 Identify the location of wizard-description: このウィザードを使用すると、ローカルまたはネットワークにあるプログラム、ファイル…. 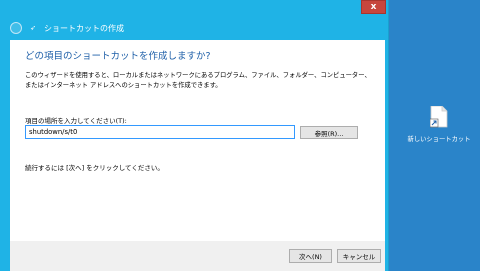
(198, 80).